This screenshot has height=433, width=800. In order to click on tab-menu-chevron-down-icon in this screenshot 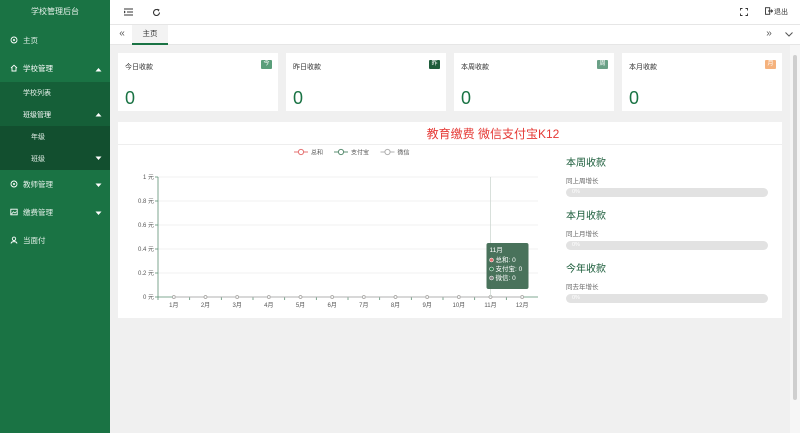, I will do `click(789, 34)`.